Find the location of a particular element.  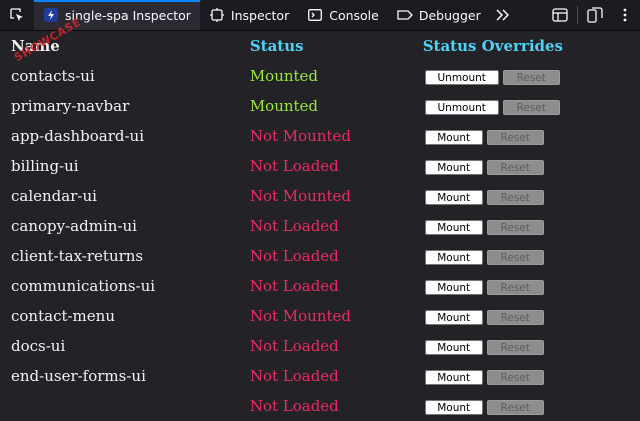

app-name: app-dashboard-ui is located at coordinates (77, 136).